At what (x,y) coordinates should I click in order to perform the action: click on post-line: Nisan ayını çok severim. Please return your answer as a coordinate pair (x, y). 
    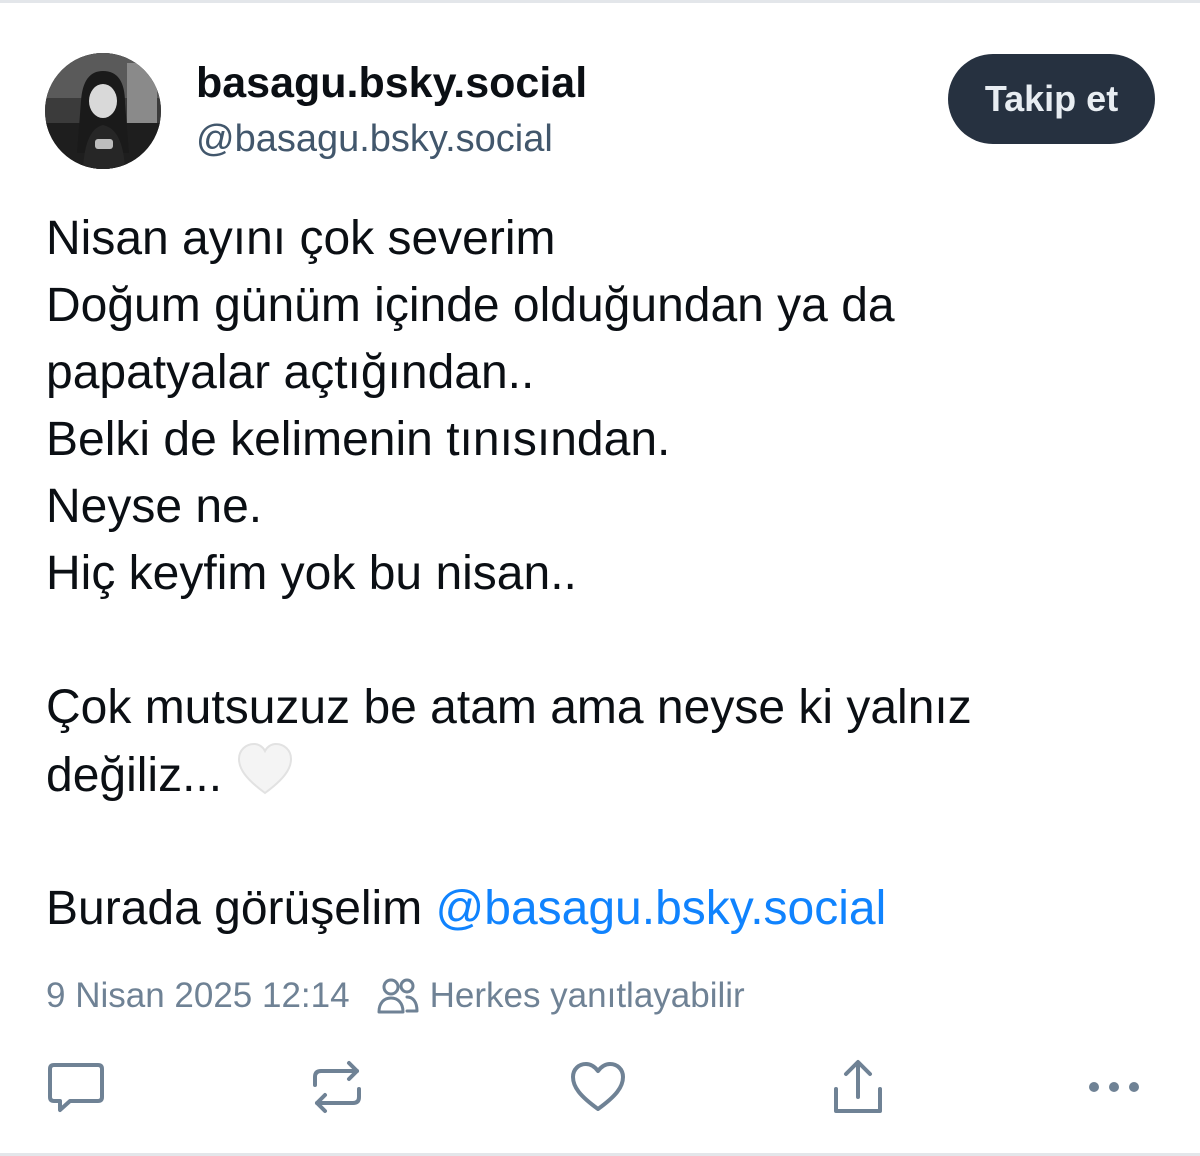
    Looking at the image, I should click on (301, 238).